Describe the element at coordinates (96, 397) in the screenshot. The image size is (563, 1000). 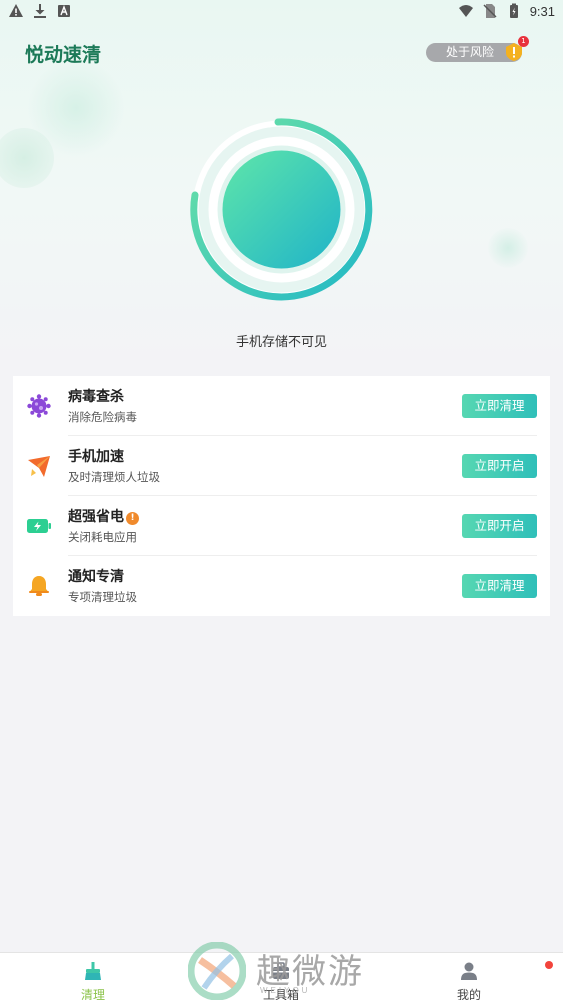
I see `list-item-title: 病毒查杀` at that location.